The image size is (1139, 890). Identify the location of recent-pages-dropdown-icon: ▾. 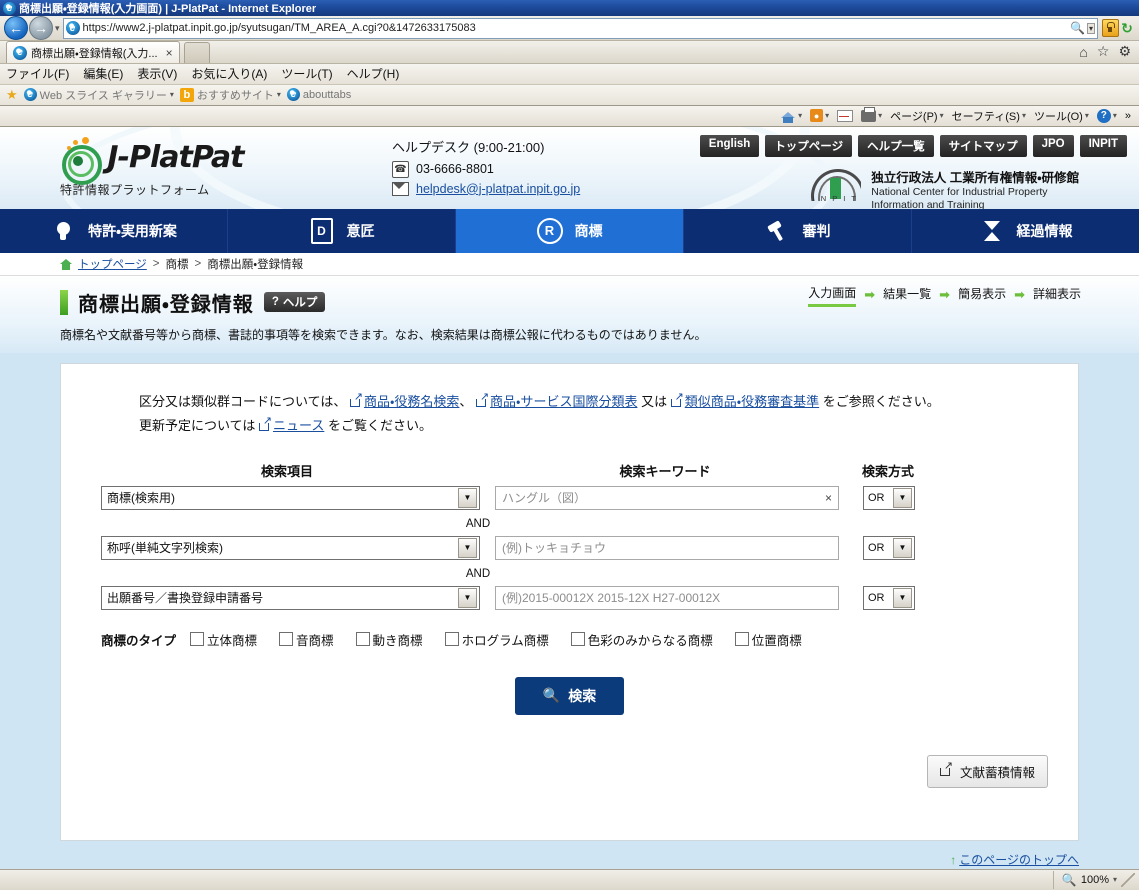
(57, 28).